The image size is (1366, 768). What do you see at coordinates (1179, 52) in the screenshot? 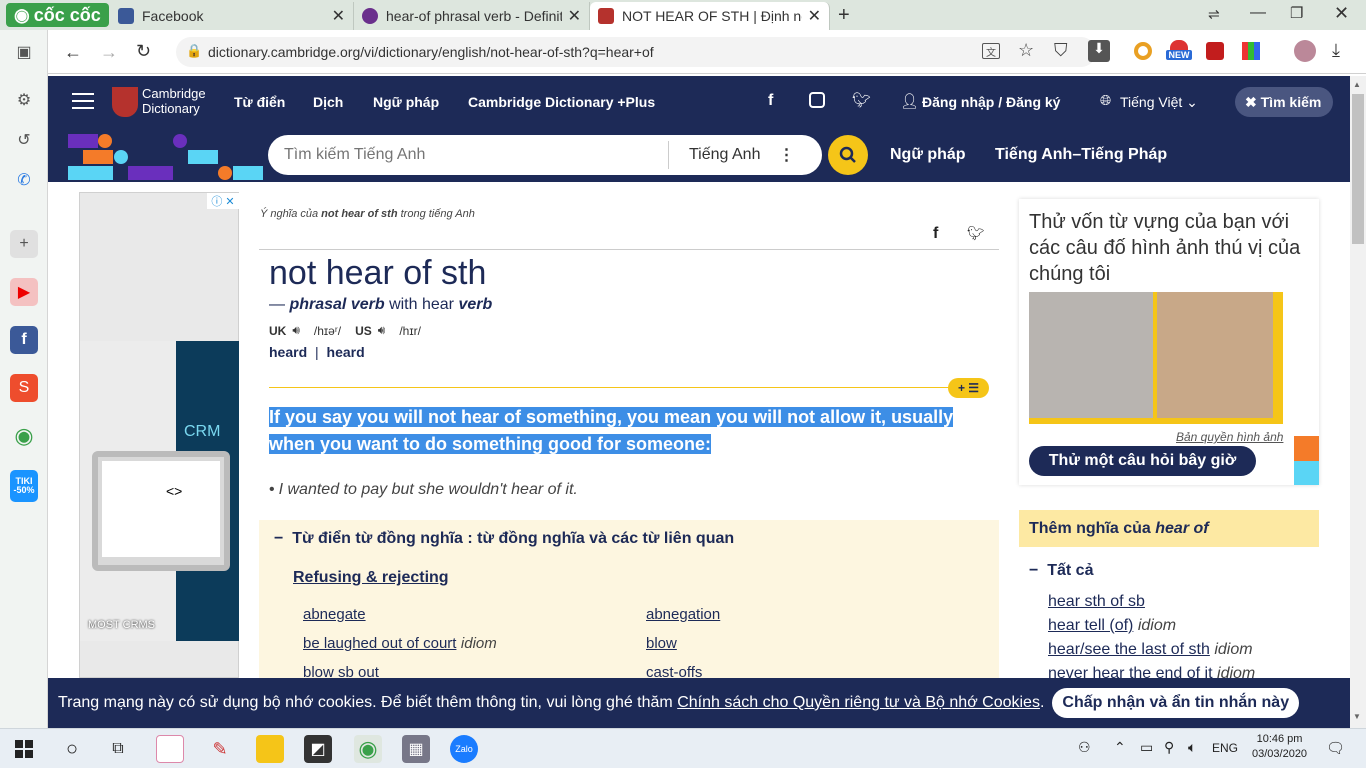
I see `extension-new-icon: NEW` at bounding box center [1179, 52].